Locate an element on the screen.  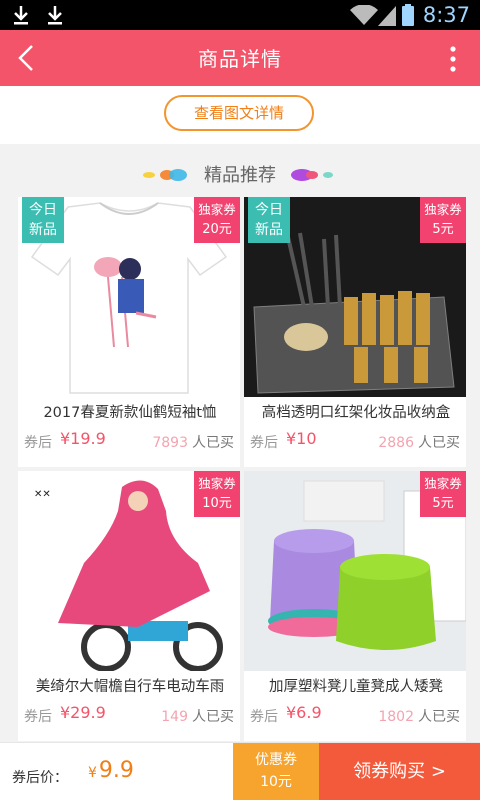
sold-count: 2886 人已买 is located at coordinates (419, 443).